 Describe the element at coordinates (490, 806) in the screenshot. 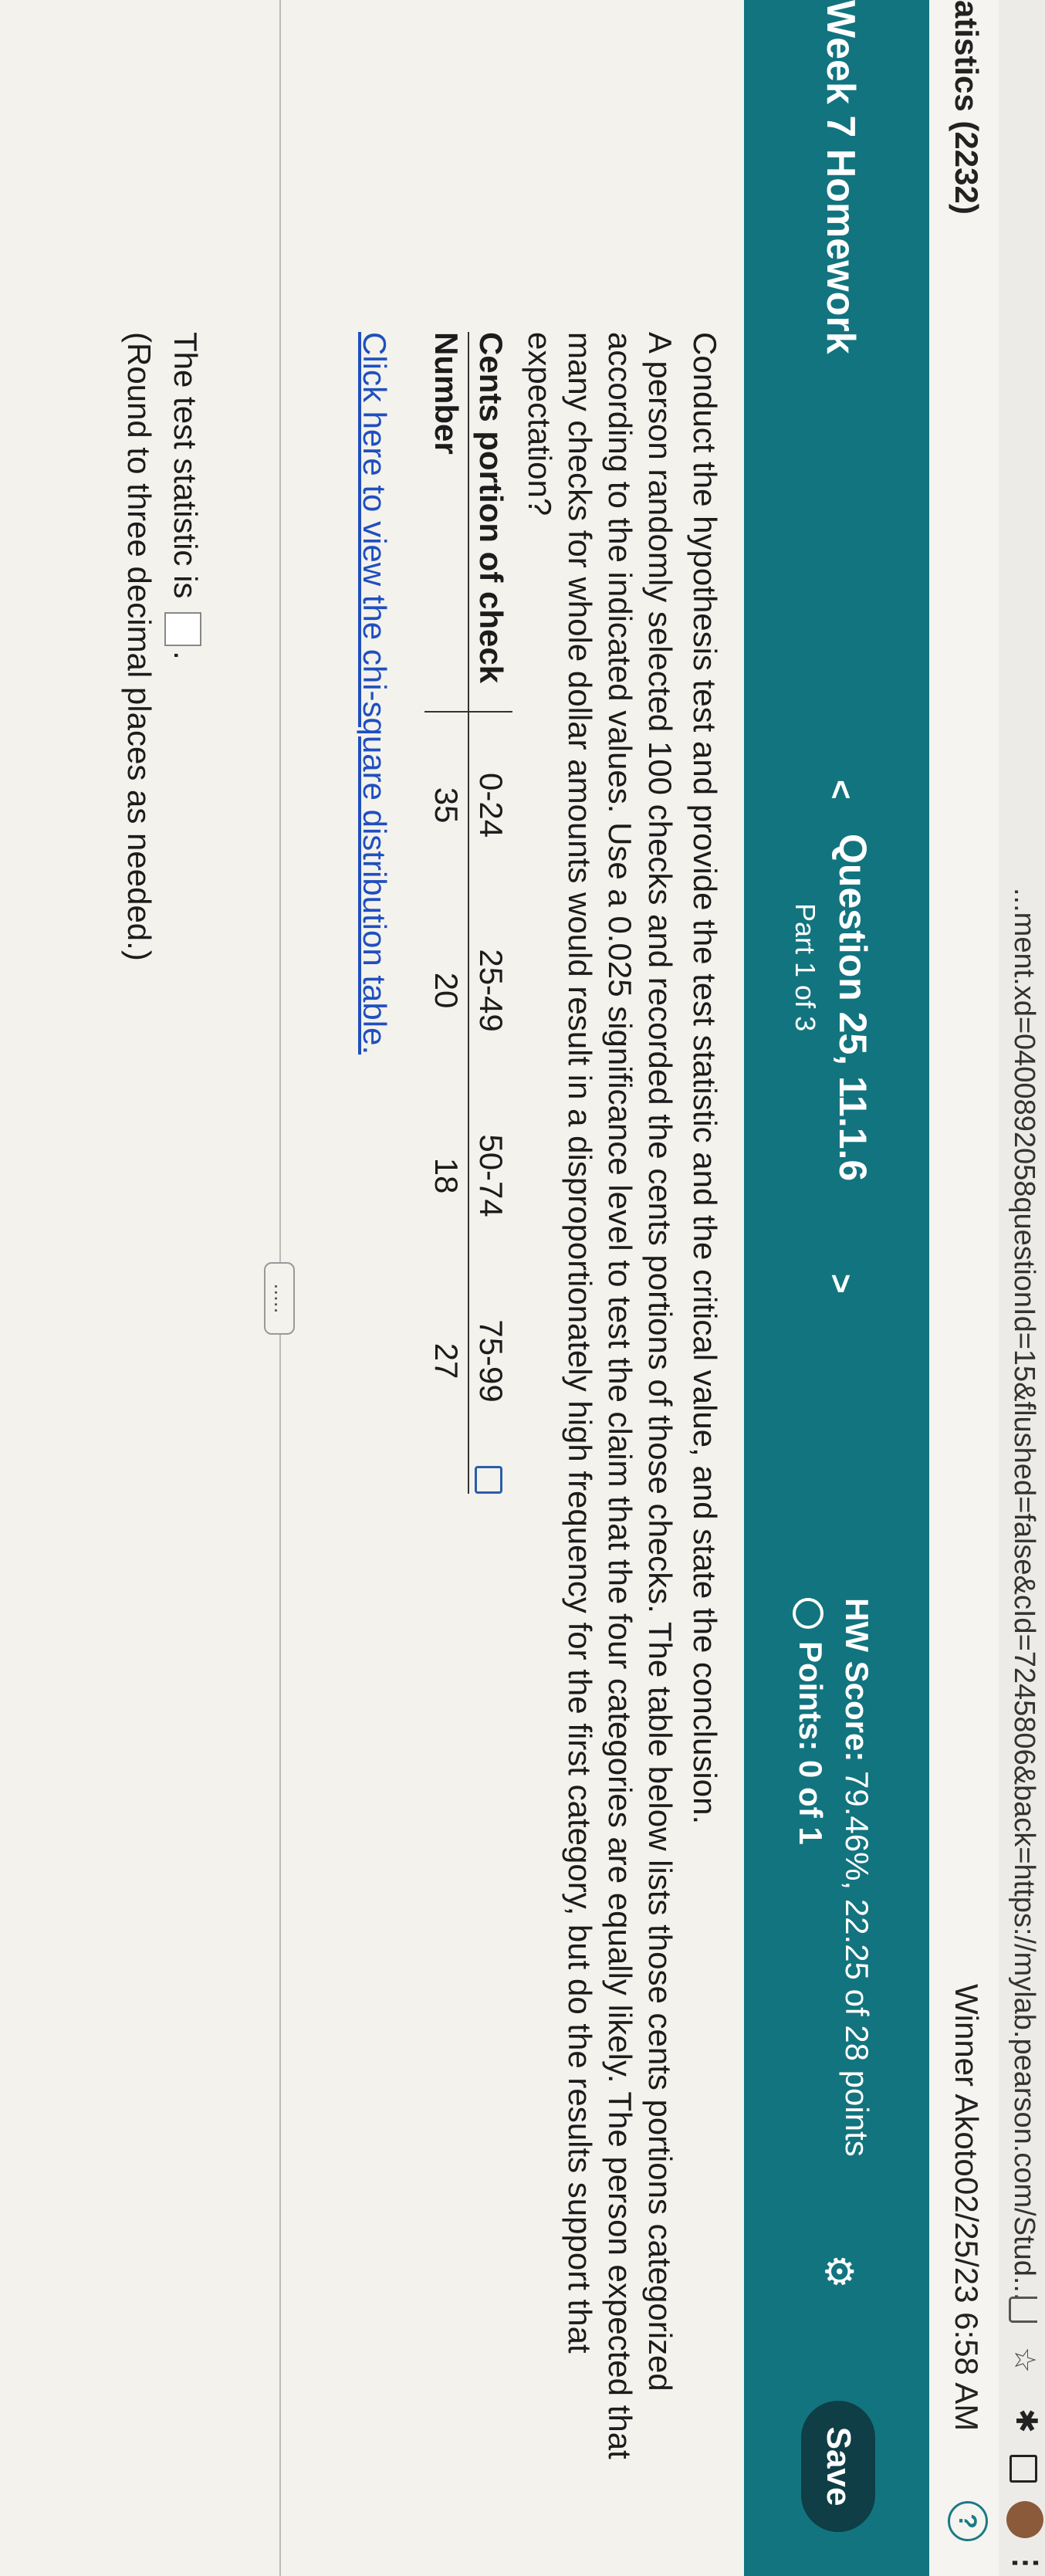

I see `table-category: 0-24` at that location.